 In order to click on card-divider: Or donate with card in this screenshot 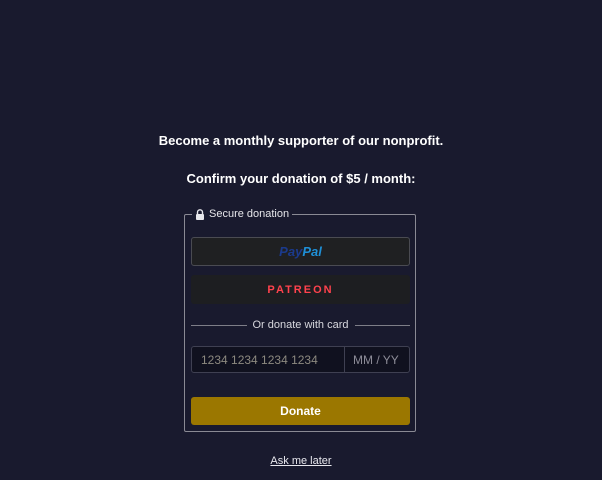, I will do `click(300, 325)`.